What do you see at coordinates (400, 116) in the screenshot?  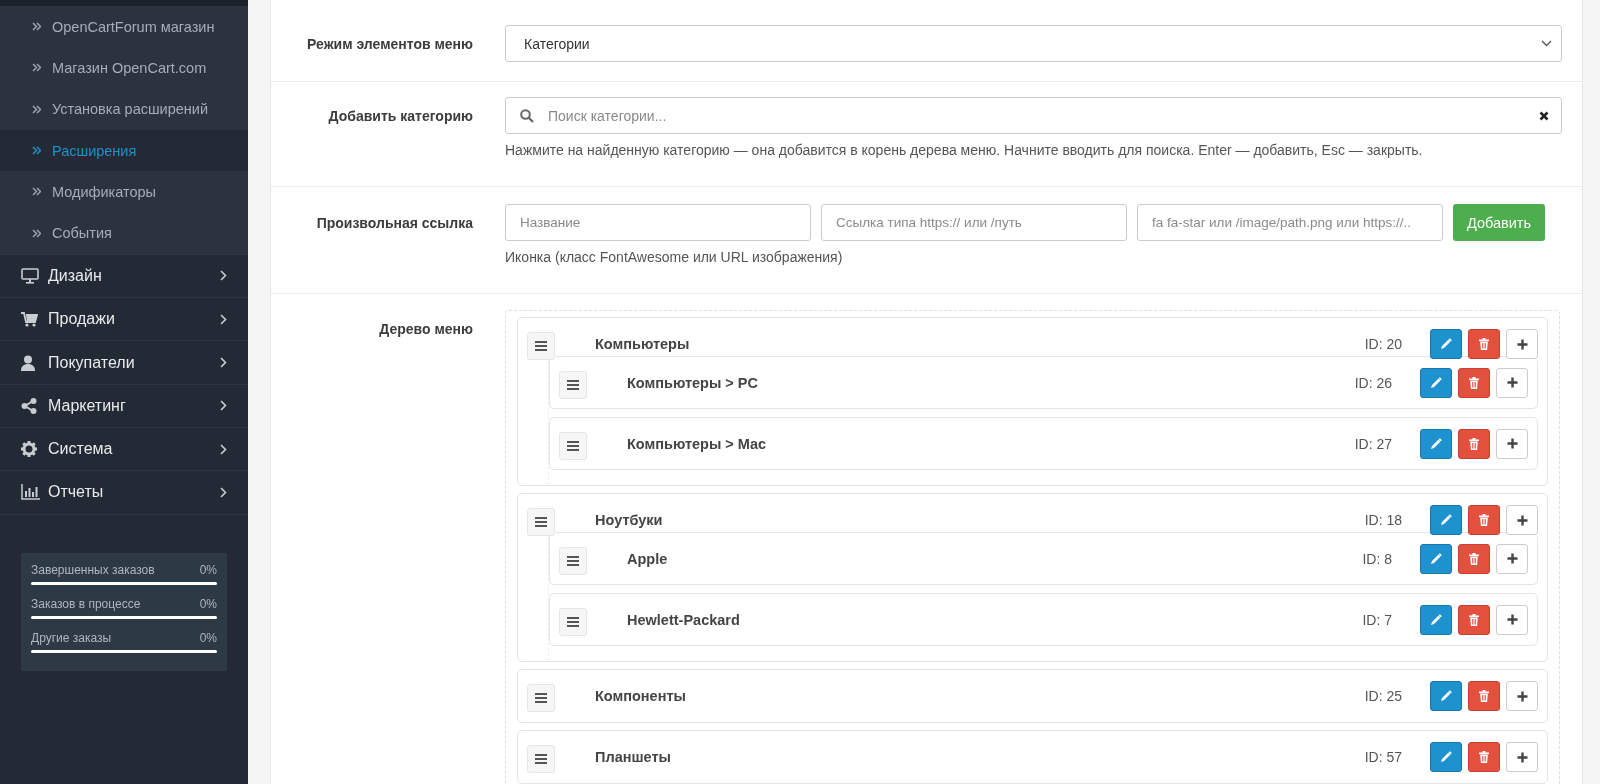 I see `field-label: Добавить категорию` at bounding box center [400, 116].